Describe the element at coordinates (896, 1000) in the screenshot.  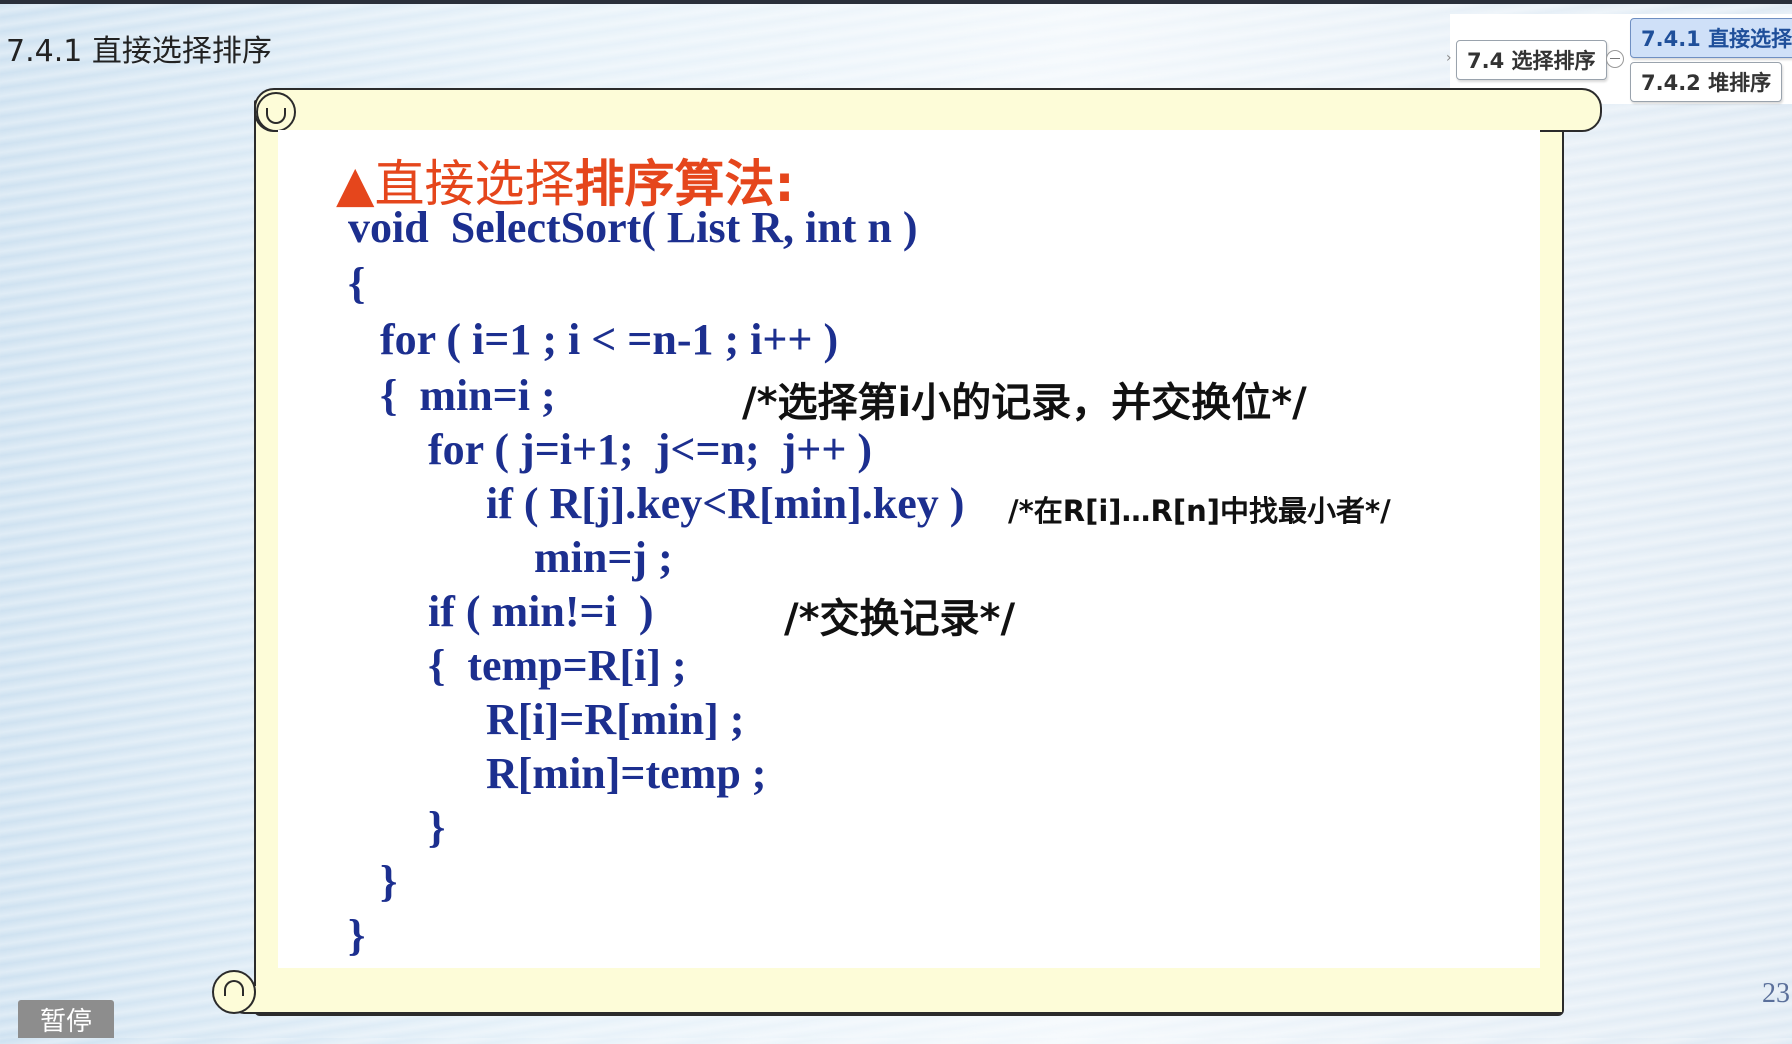
I see `scroll-bottom-roll` at that location.